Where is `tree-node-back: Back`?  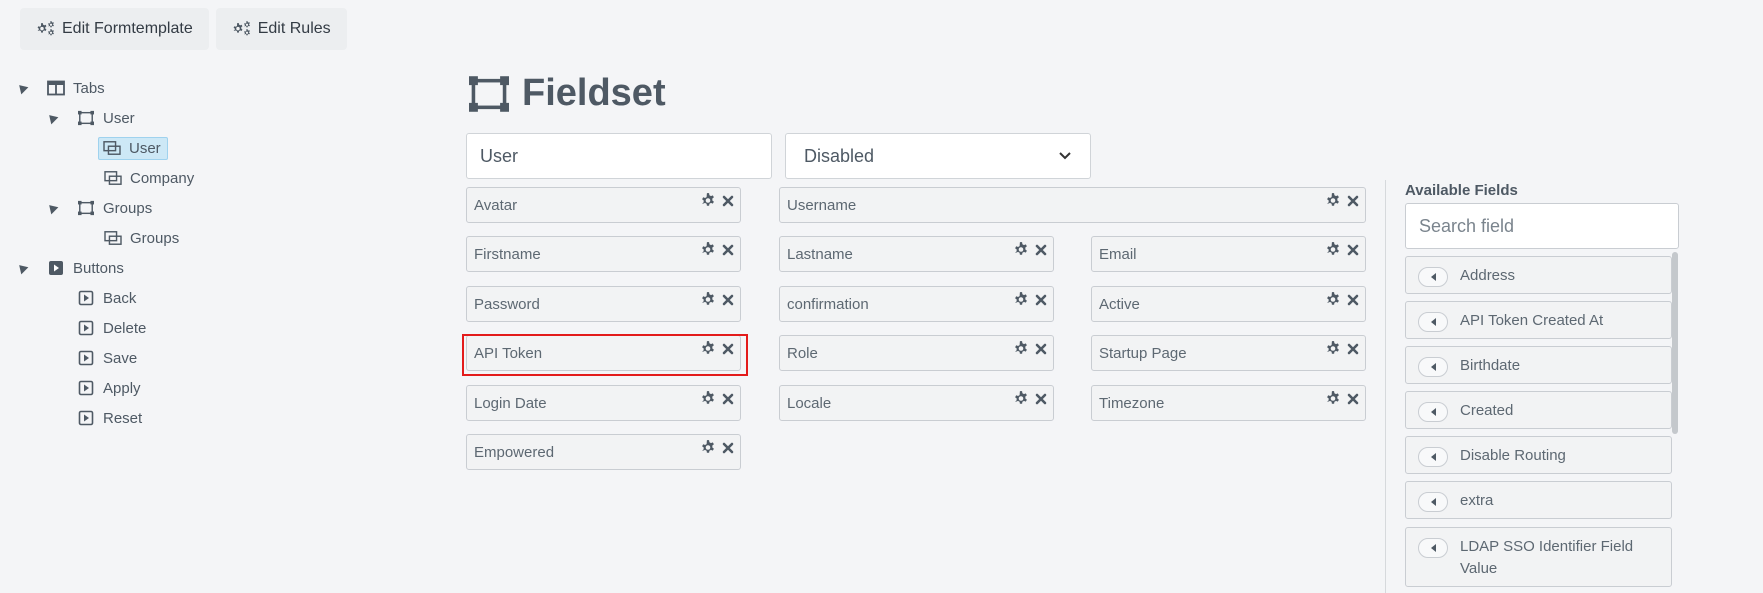
tree-node-back: Back is located at coordinates (106, 298).